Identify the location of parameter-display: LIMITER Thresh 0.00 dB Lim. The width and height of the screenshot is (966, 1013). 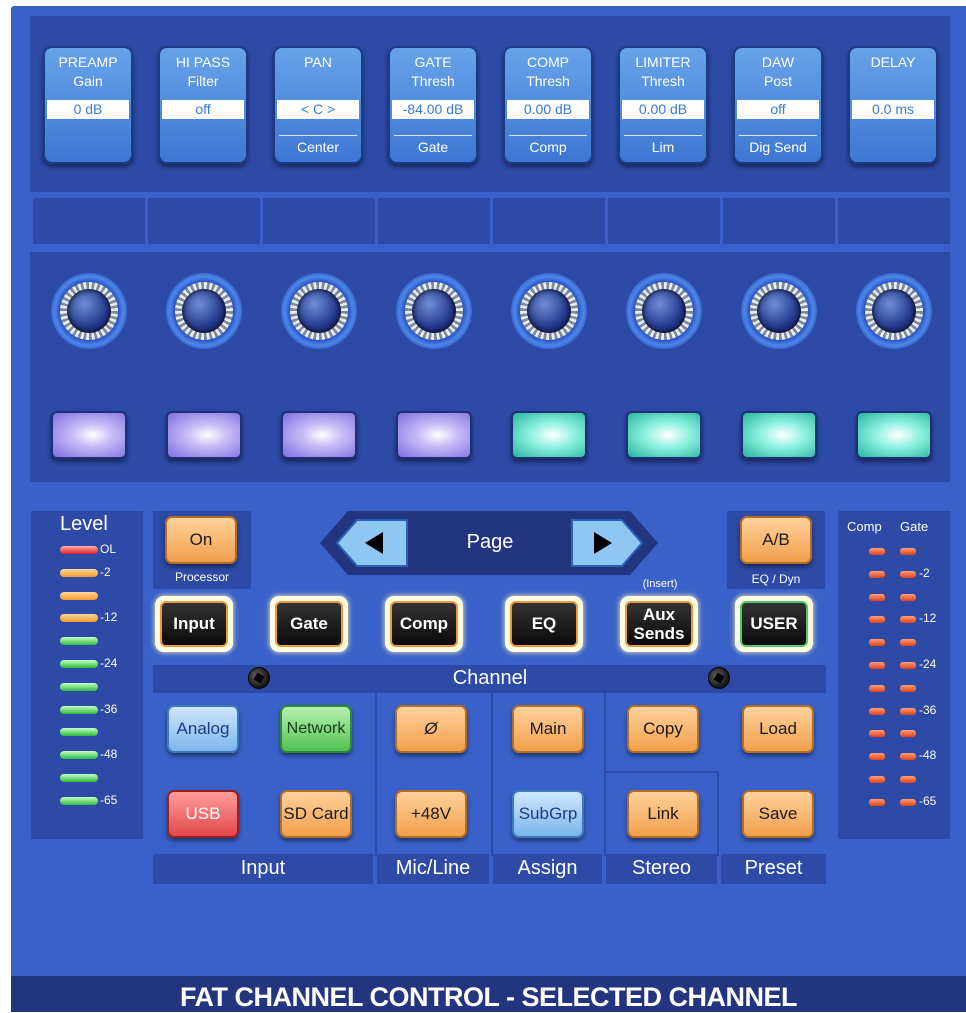
(663, 105).